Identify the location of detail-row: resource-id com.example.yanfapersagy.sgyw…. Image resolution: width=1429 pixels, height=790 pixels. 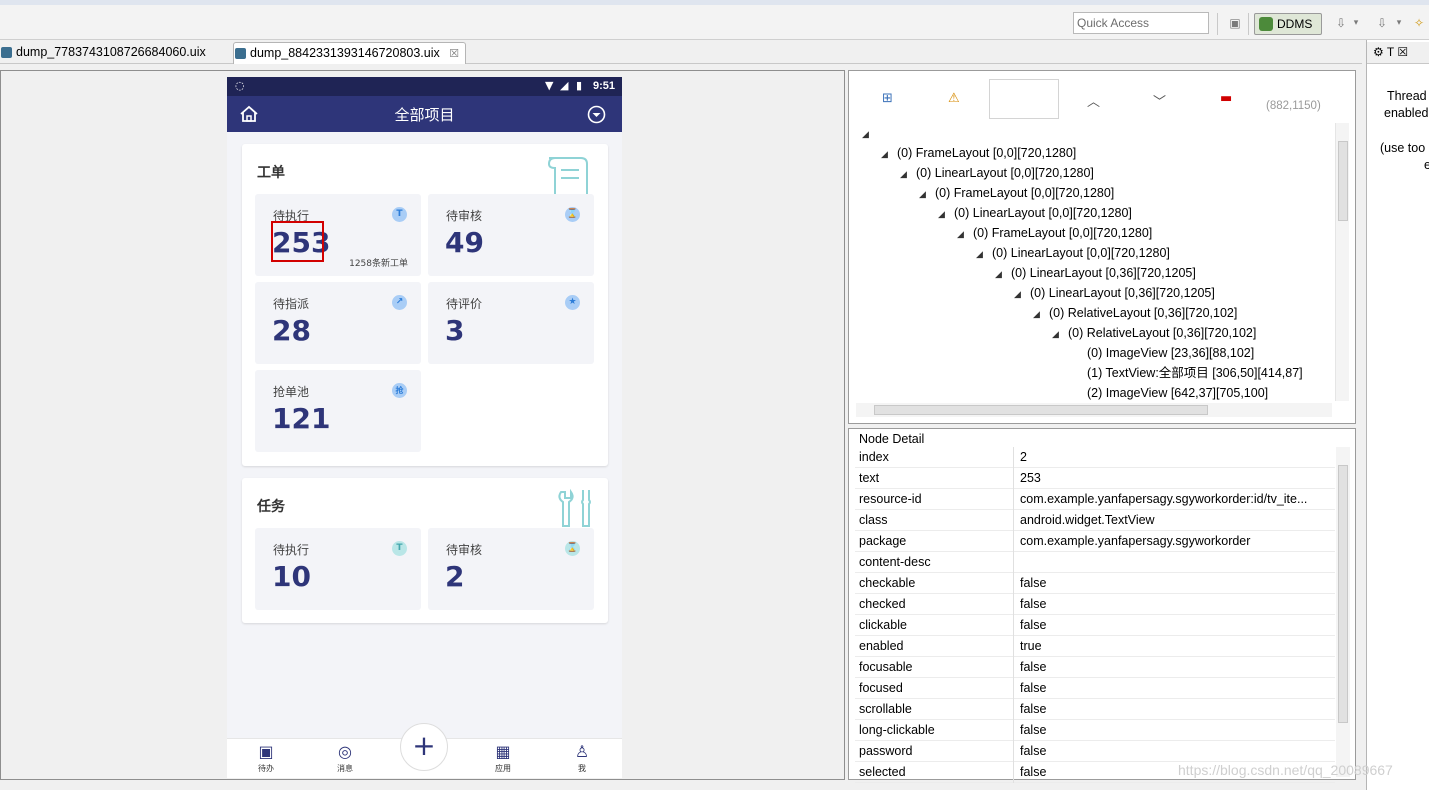
(1095, 499).